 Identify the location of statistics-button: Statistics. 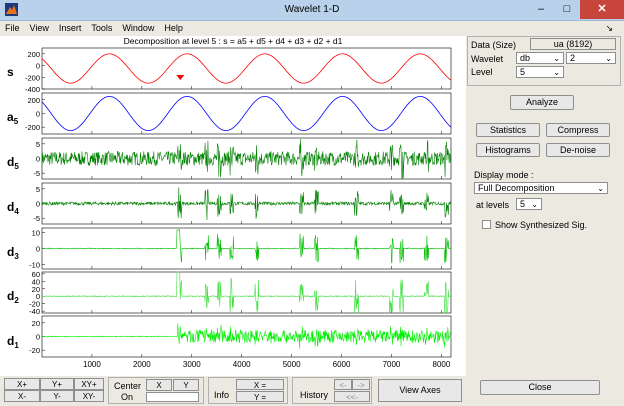
(508, 130).